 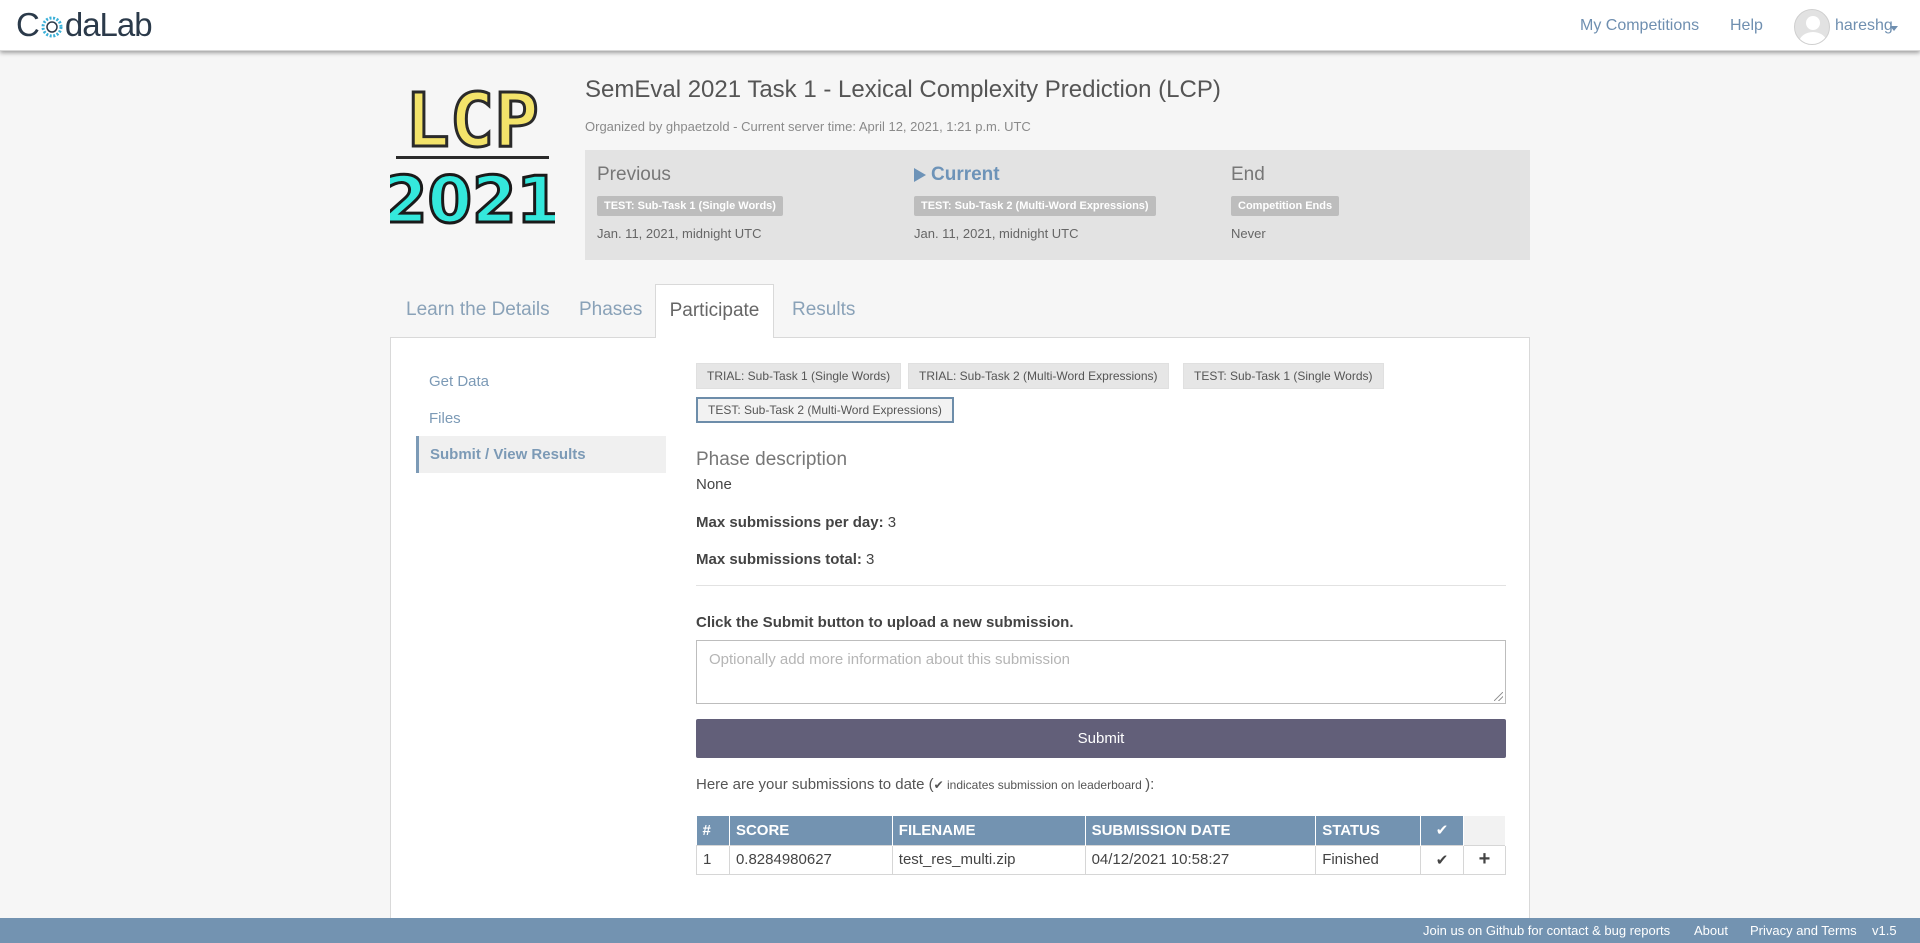 I want to click on phase-previous-heading: Previous, so click(x=634, y=174).